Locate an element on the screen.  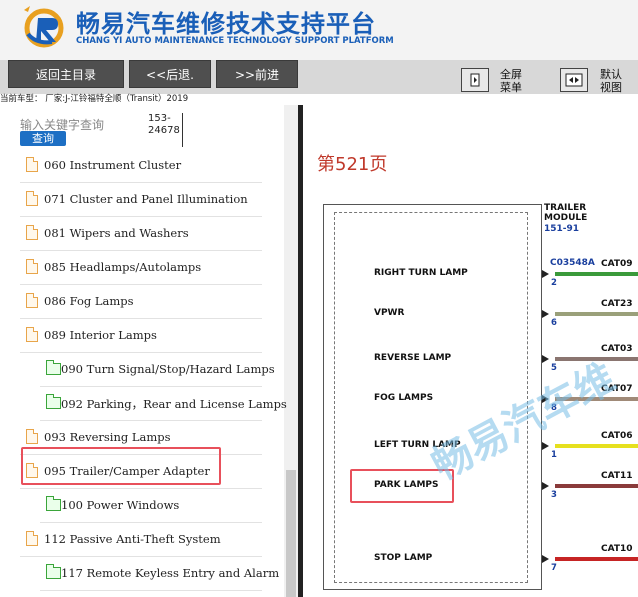
search-button: 查询 is located at coordinates (43, 138).